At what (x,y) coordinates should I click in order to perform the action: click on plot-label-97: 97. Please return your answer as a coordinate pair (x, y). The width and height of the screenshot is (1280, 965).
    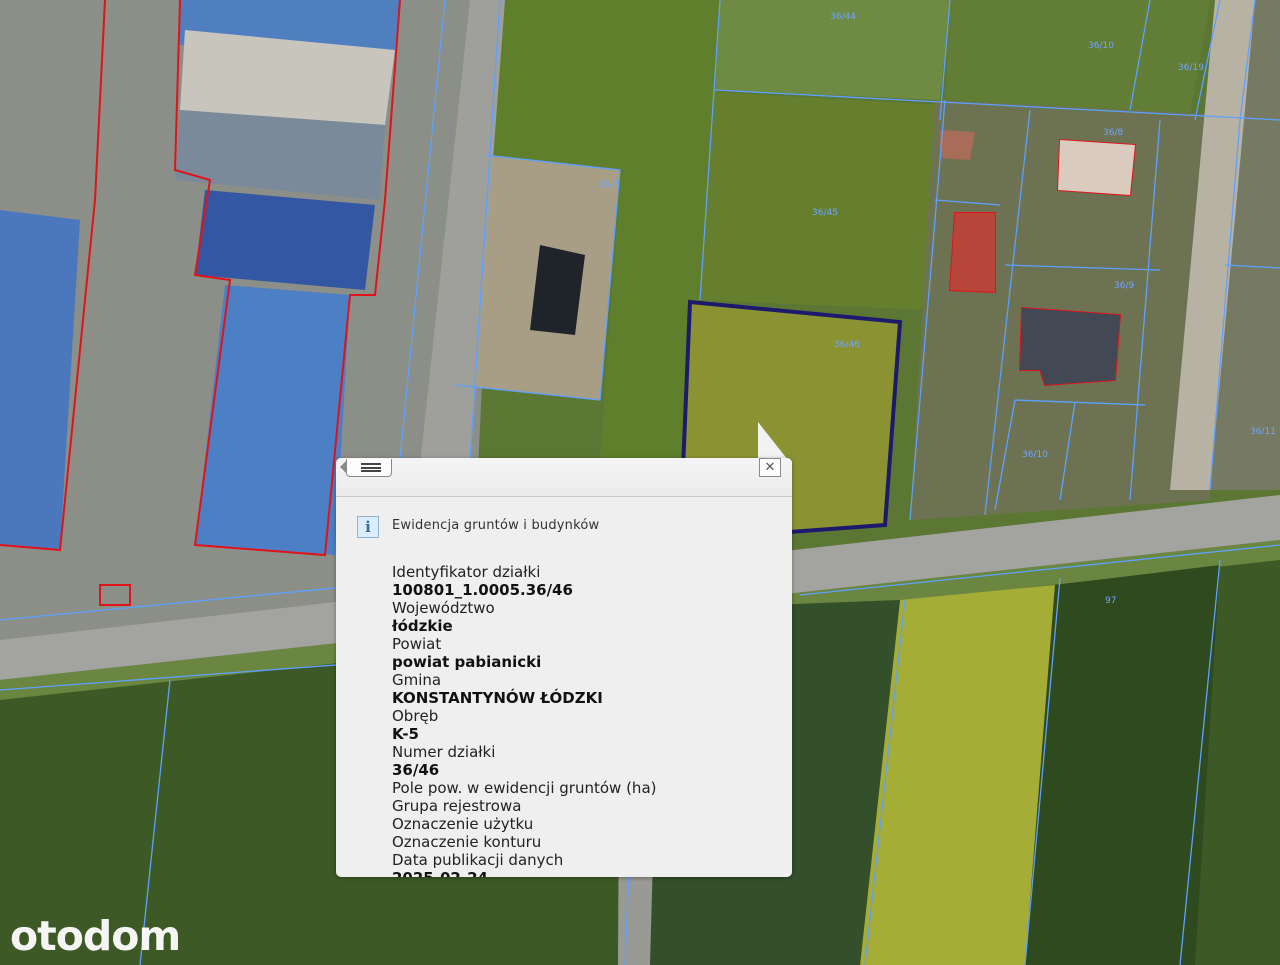
    Looking at the image, I should click on (1110, 601).